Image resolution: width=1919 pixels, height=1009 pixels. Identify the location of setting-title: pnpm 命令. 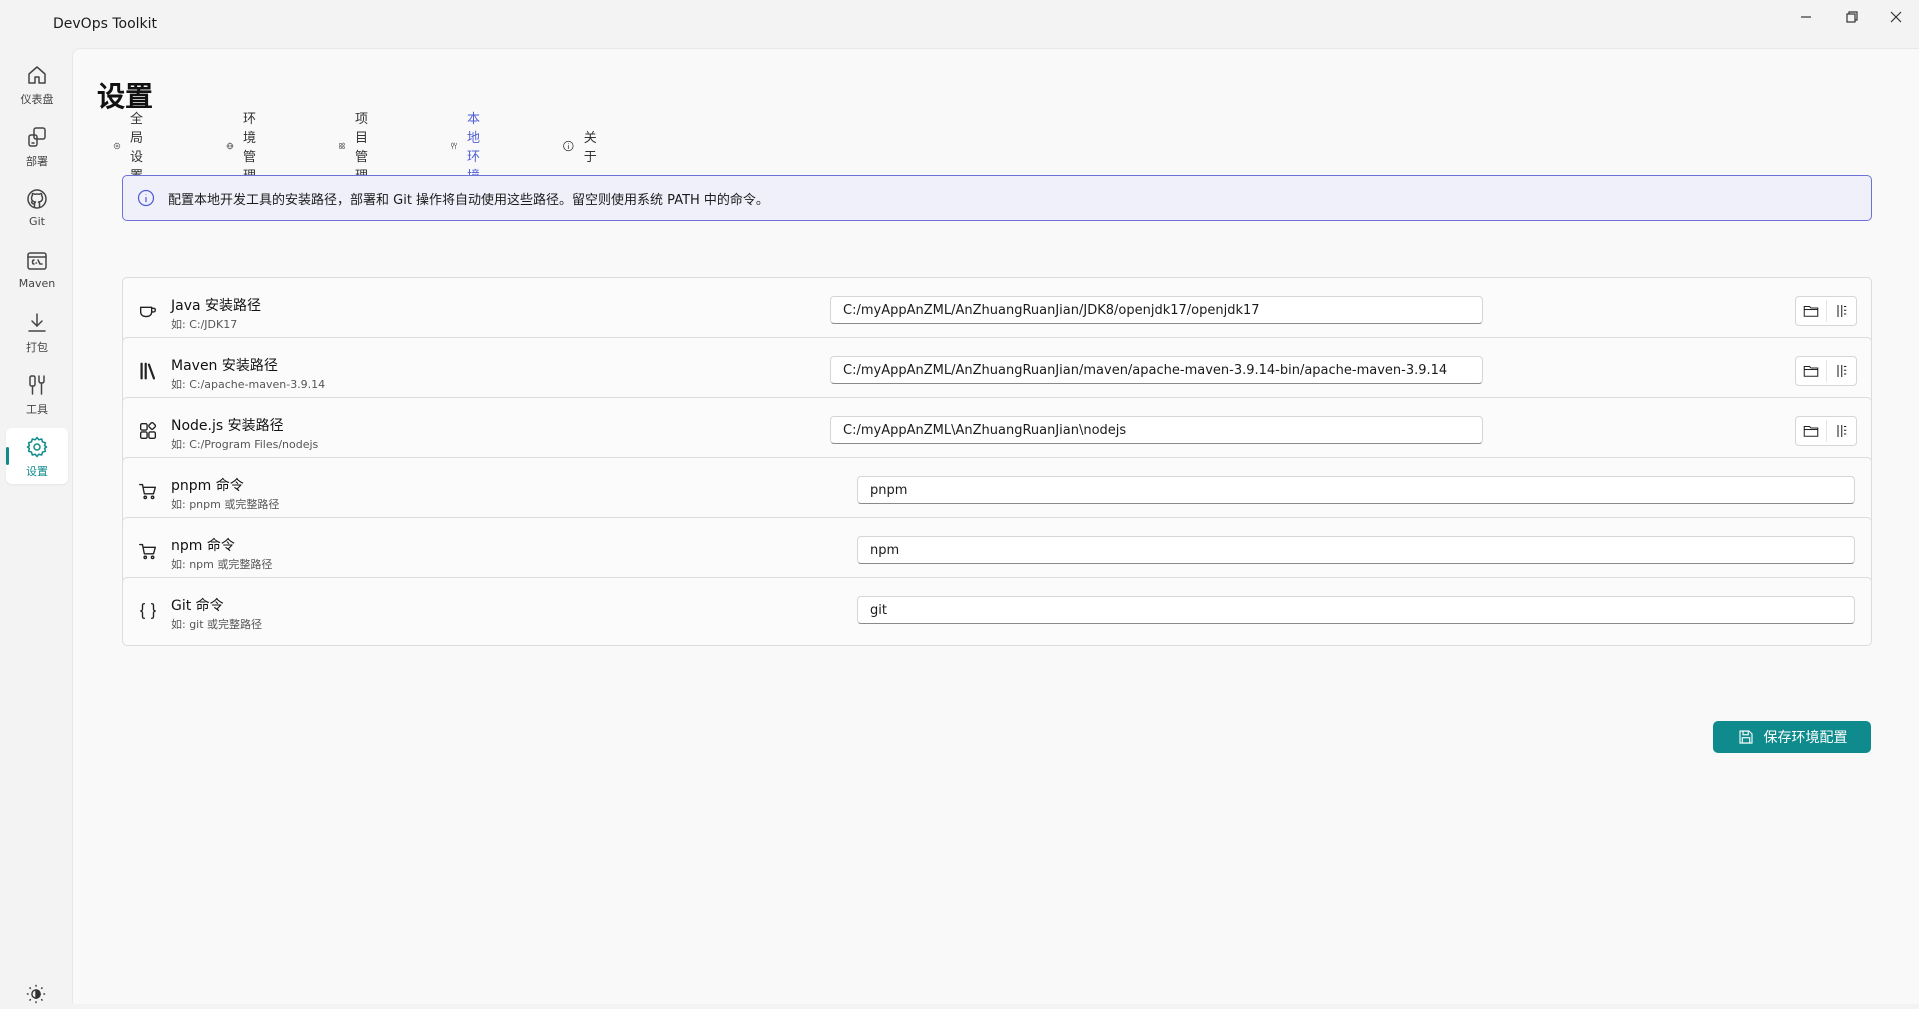
(207, 486).